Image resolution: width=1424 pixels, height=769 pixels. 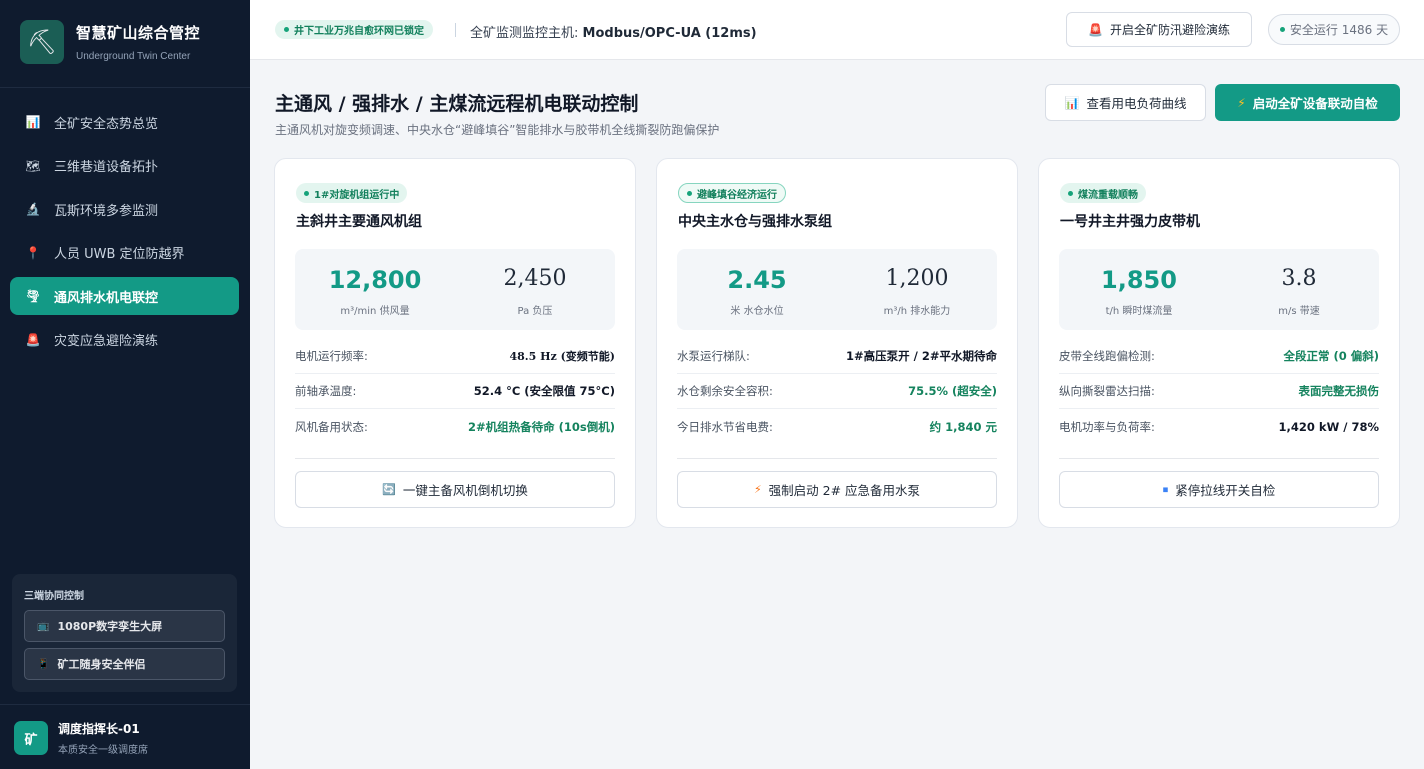 What do you see at coordinates (917, 311) in the screenshot?
I see `metric-label: m³/h 排水能力` at bounding box center [917, 311].